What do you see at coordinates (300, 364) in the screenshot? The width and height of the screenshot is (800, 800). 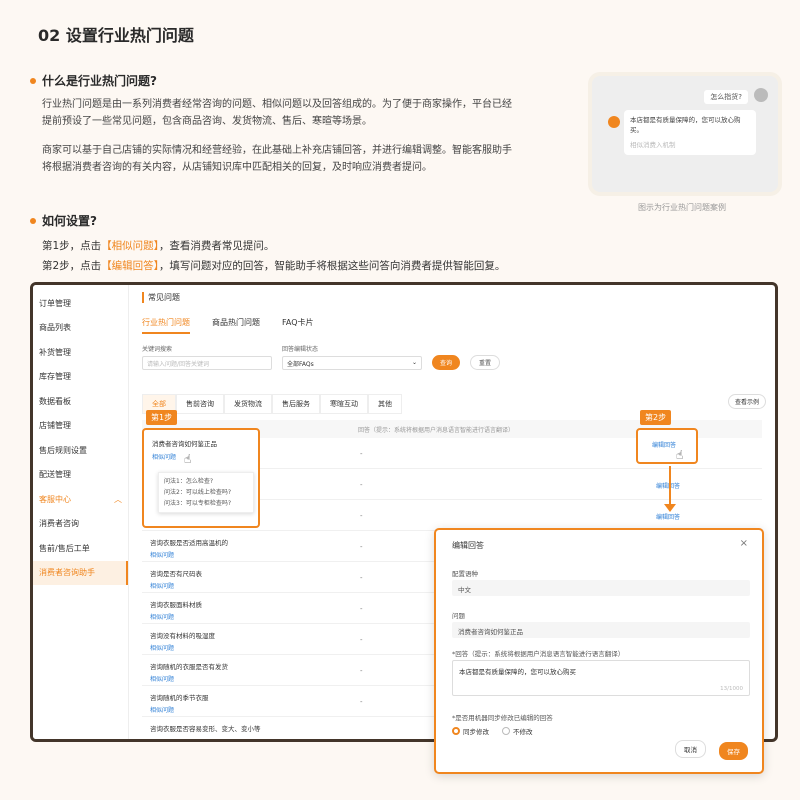 I see `status-select-value: 全部FAQs` at bounding box center [300, 364].